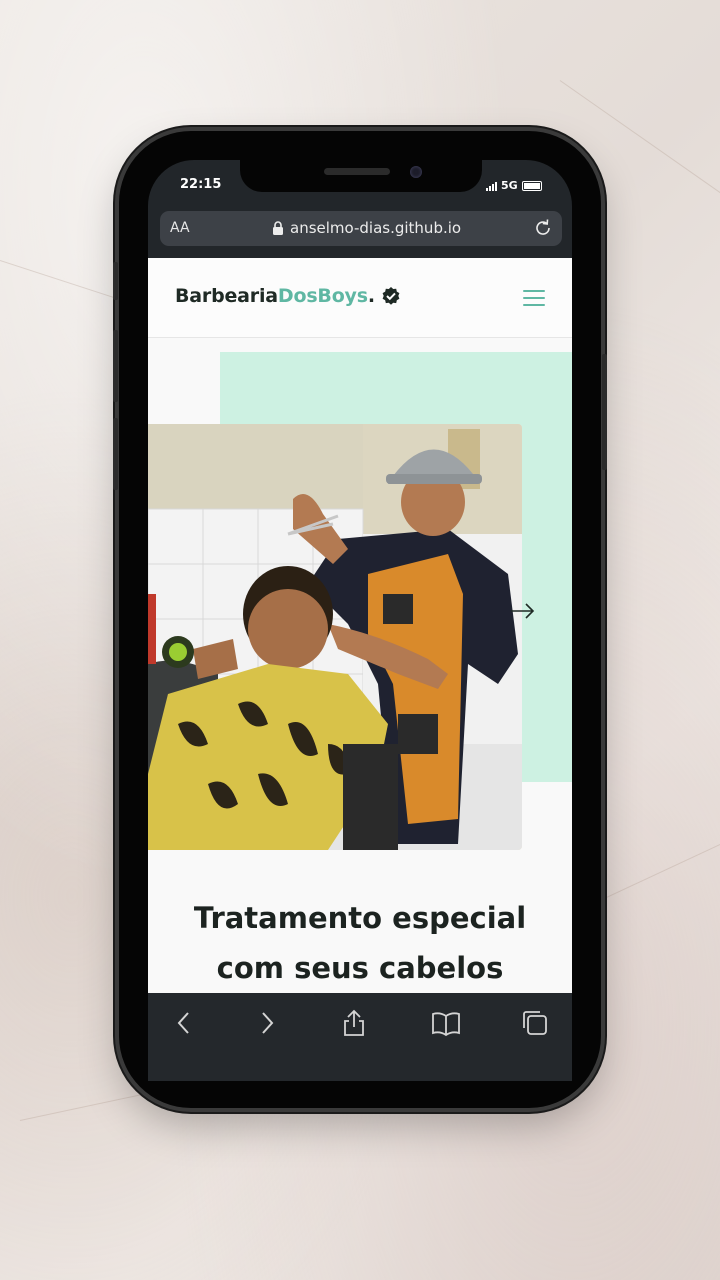 Image resolution: width=720 pixels, height=1280 pixels. I want to click on signal-icon, so click(491, 186).